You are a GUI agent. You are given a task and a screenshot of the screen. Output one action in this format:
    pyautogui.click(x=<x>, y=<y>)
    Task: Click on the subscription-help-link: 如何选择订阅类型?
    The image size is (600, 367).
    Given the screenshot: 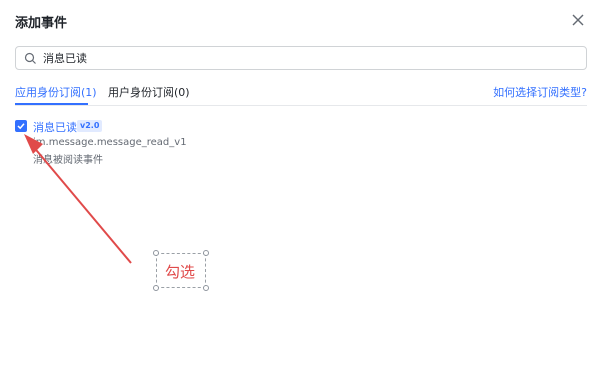 What is the action you would take?
    pyautogui.click(x=540, y=92)
    